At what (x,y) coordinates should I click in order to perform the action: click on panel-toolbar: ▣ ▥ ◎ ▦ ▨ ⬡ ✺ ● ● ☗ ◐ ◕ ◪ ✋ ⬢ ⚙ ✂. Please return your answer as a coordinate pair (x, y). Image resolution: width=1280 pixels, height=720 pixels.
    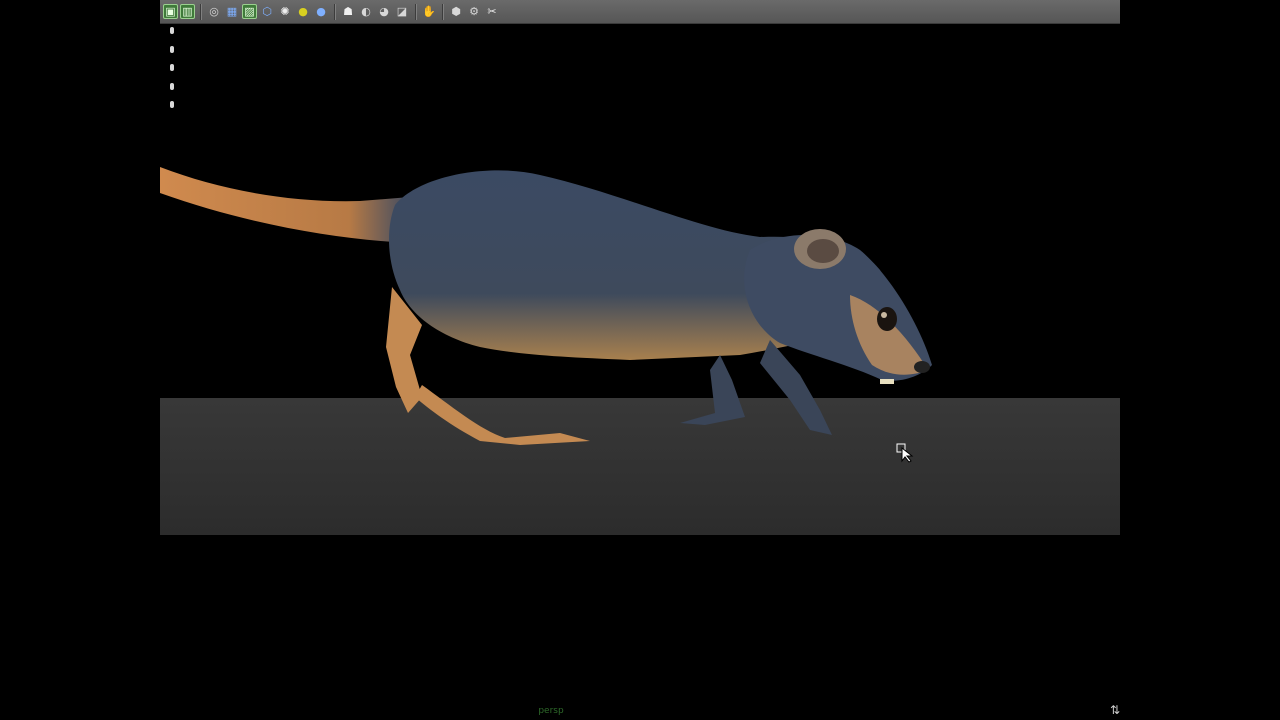
    Looking at the image, I should click on (640, 12).